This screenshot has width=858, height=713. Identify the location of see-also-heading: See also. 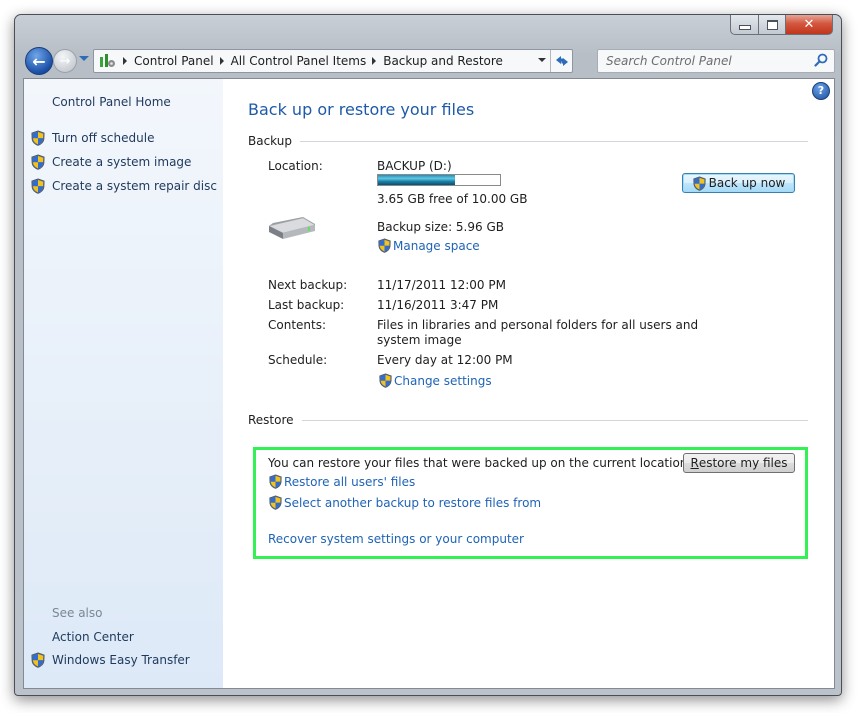
(77, 613).